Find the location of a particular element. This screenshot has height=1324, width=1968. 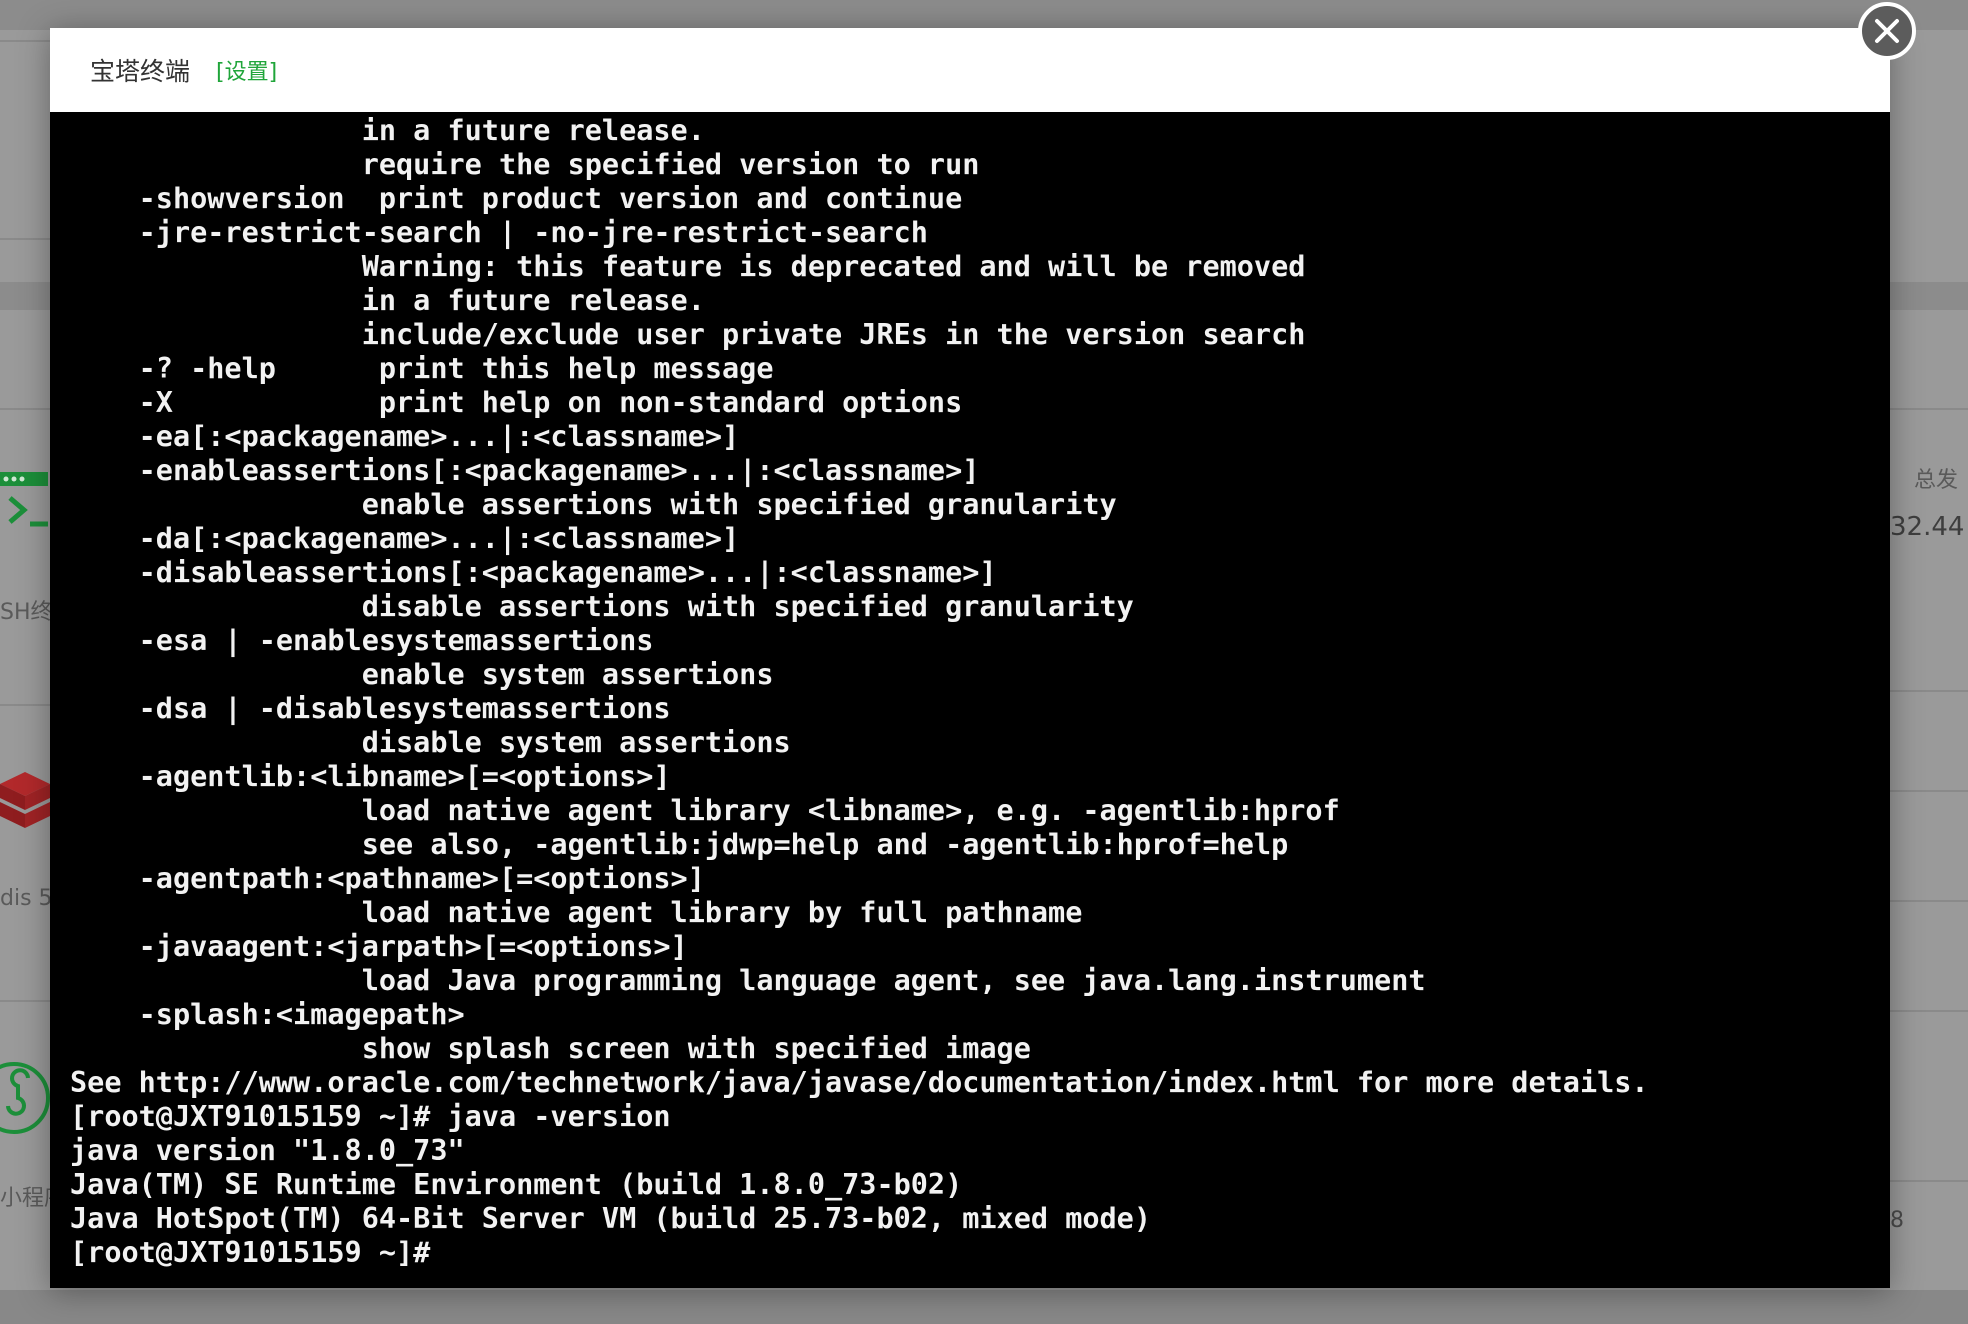

terminal-line: -X print help on non-standard options is located at coordinates (516, 402).